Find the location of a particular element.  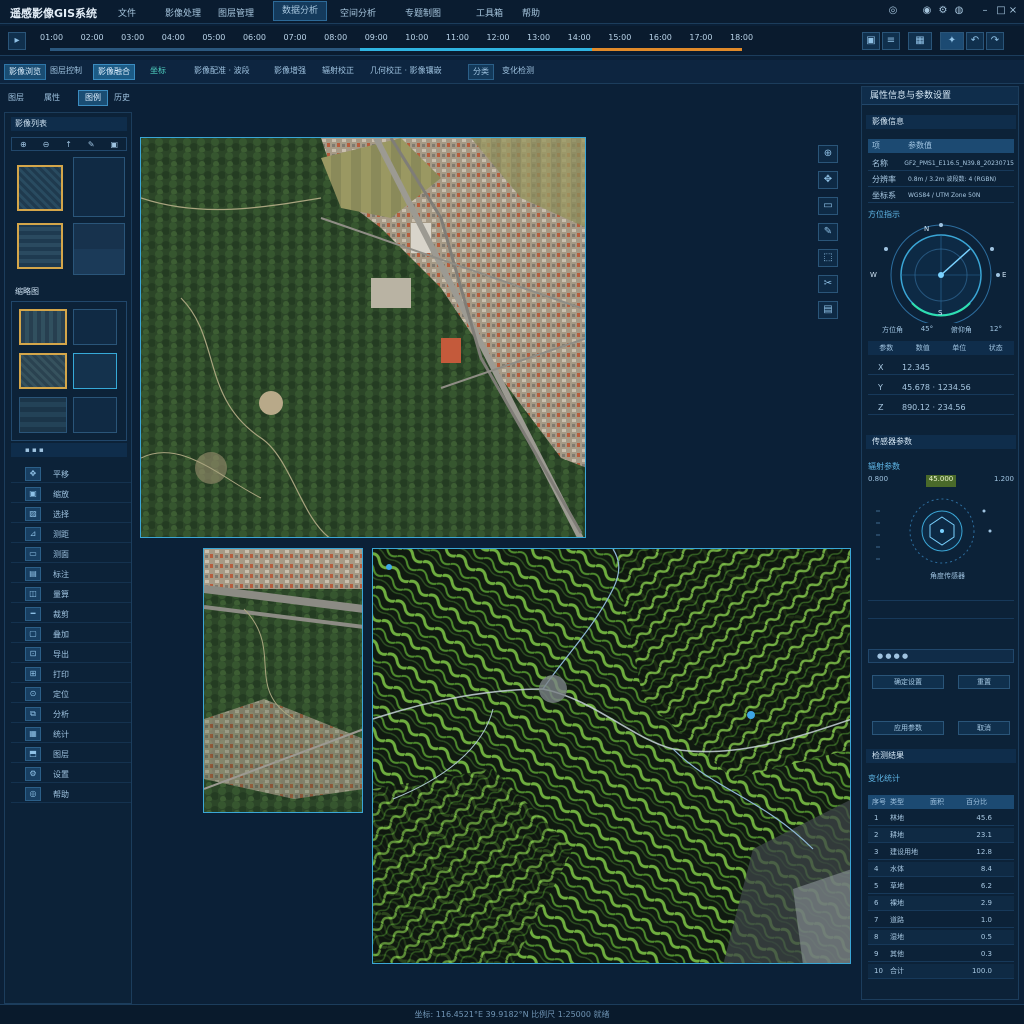

tool-row: ━ 裁剪 is located at coordinates (71, 614).